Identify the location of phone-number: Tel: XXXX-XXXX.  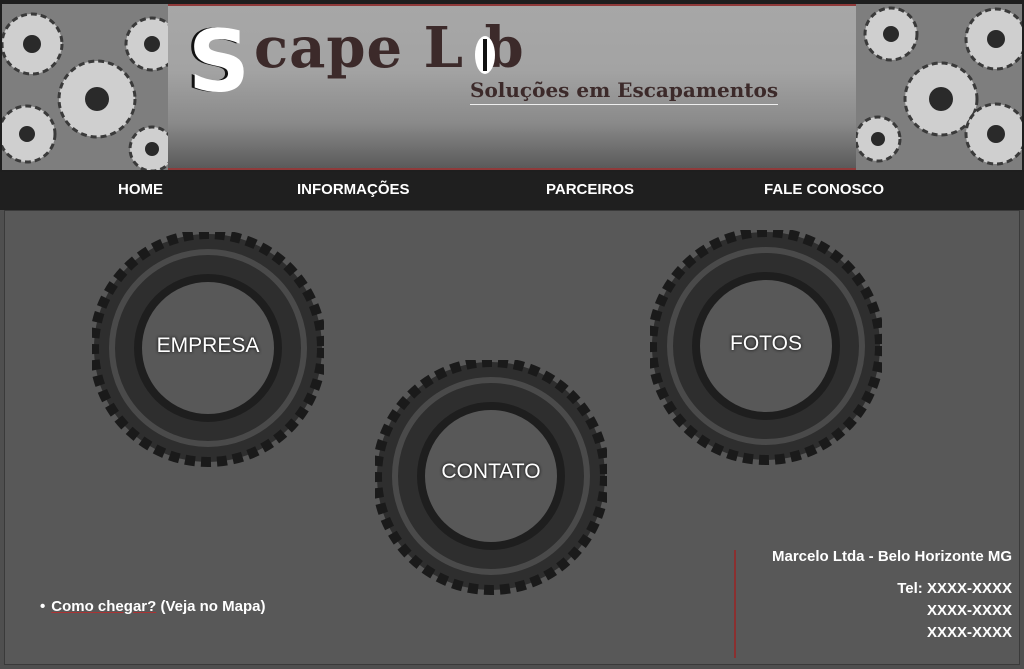
(954, 588).